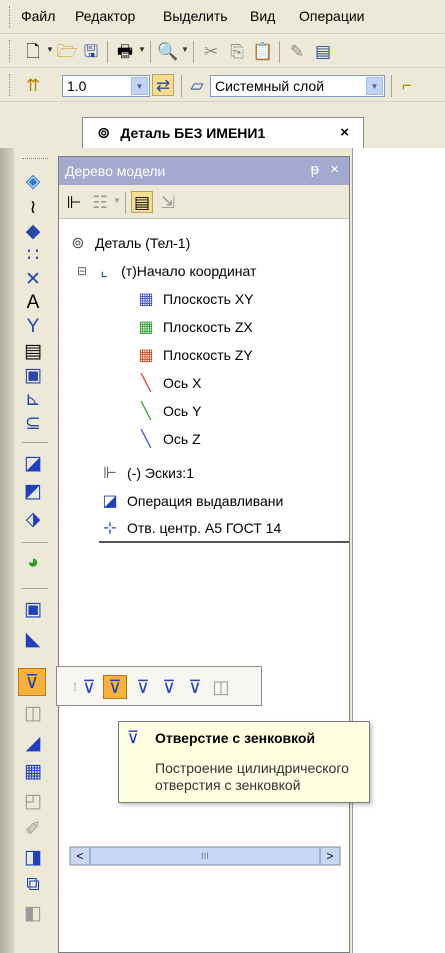 This screenshot has height=953, width=445. What do you see at coordinates (168, 51) in the screenshot?
I see `preview-icon: 🔍` at bounding box center [168, 51].